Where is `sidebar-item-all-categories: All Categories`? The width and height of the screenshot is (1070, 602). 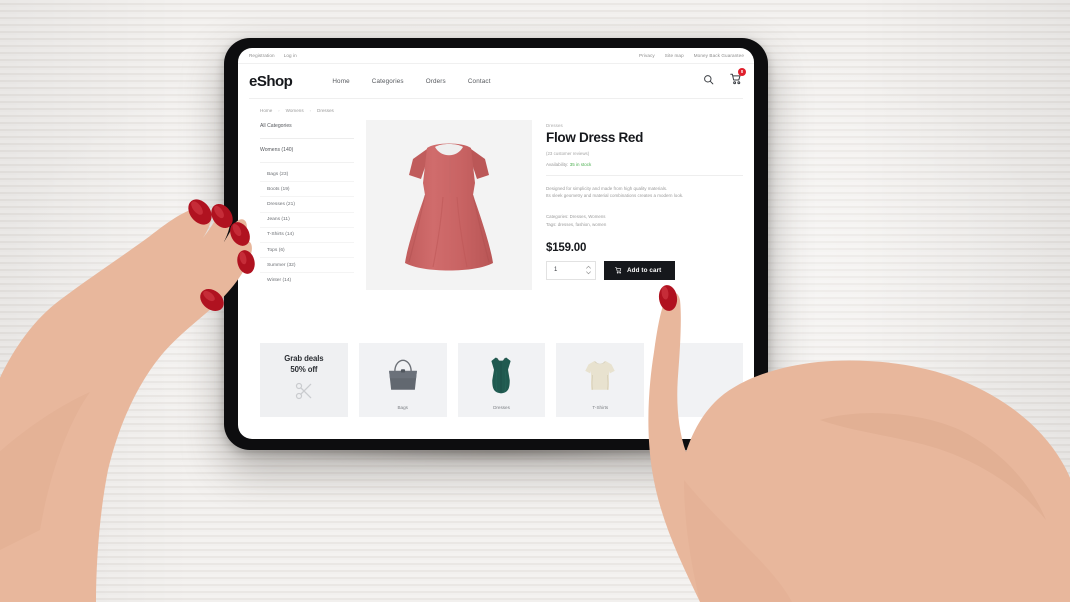
sidebar-item-all-categories: All Categories is located at coordinates (307, 131).